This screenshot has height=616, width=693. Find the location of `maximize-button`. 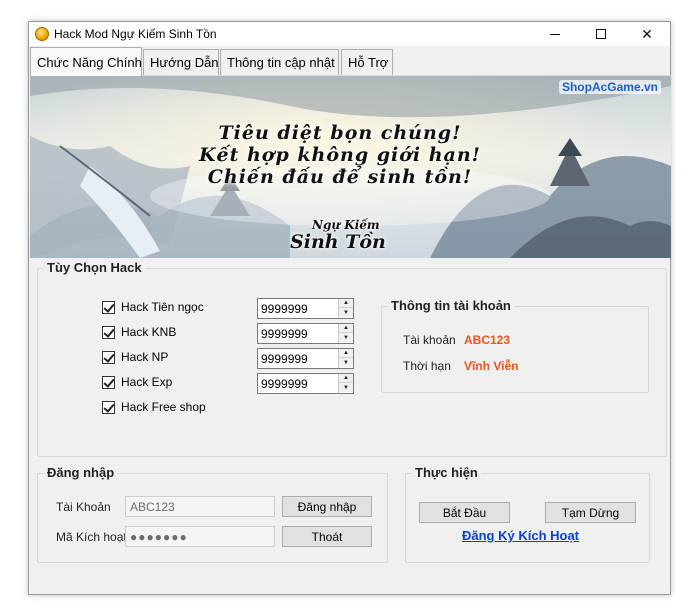

maximize-button is located at coordinates (601, 34).